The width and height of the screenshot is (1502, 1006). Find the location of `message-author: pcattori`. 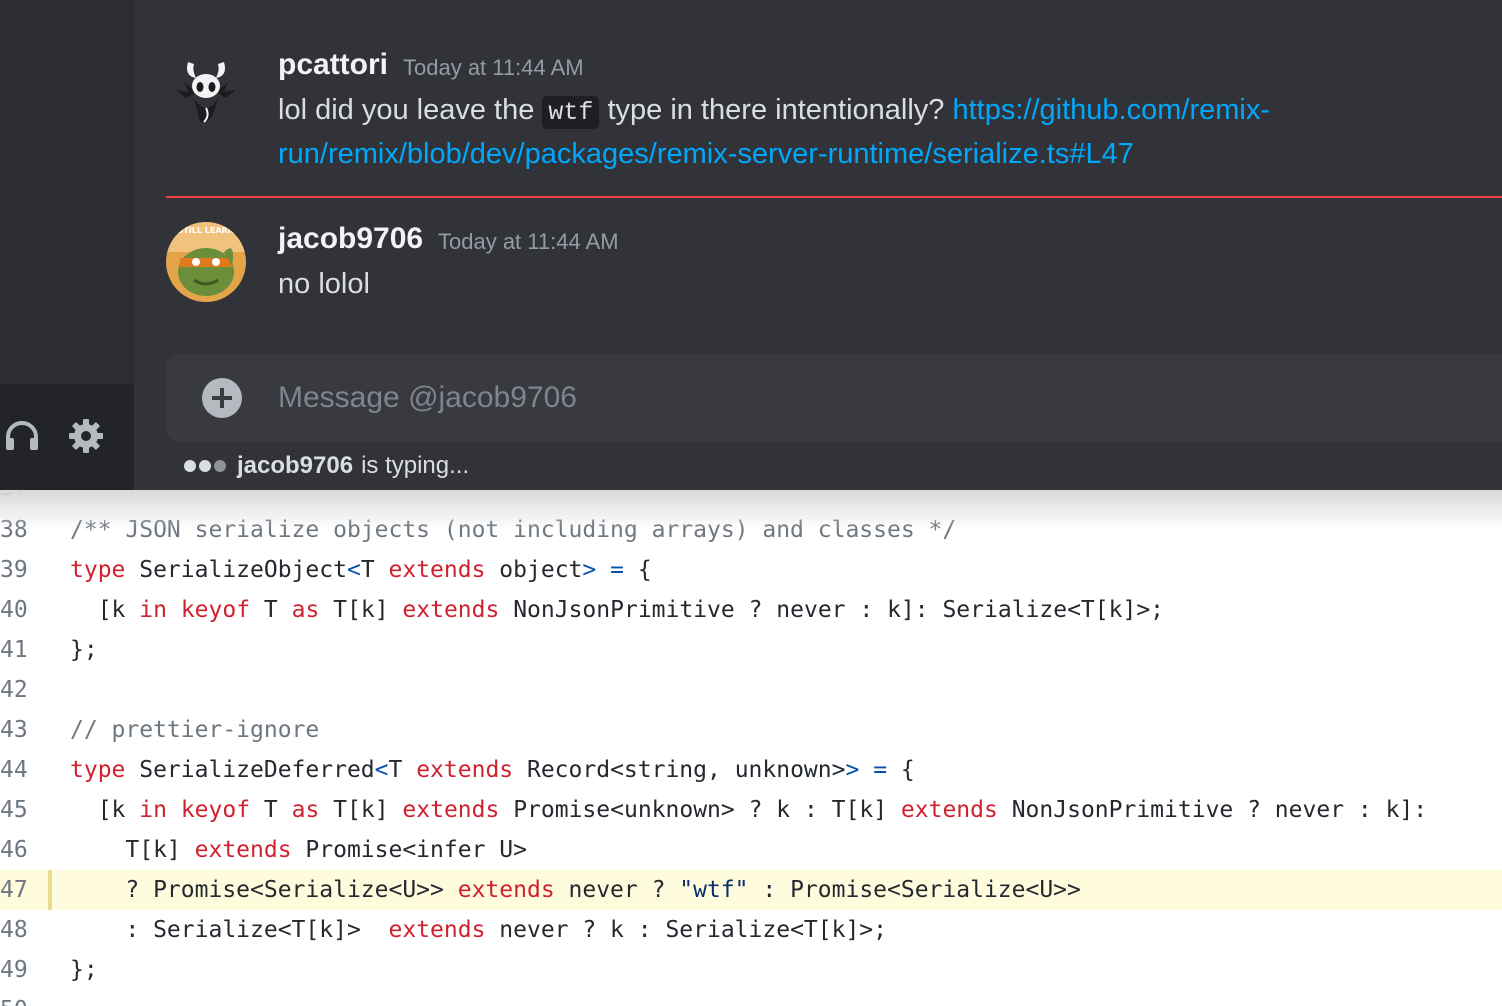

message-author: pcattori is located at coordinates (333, 65).